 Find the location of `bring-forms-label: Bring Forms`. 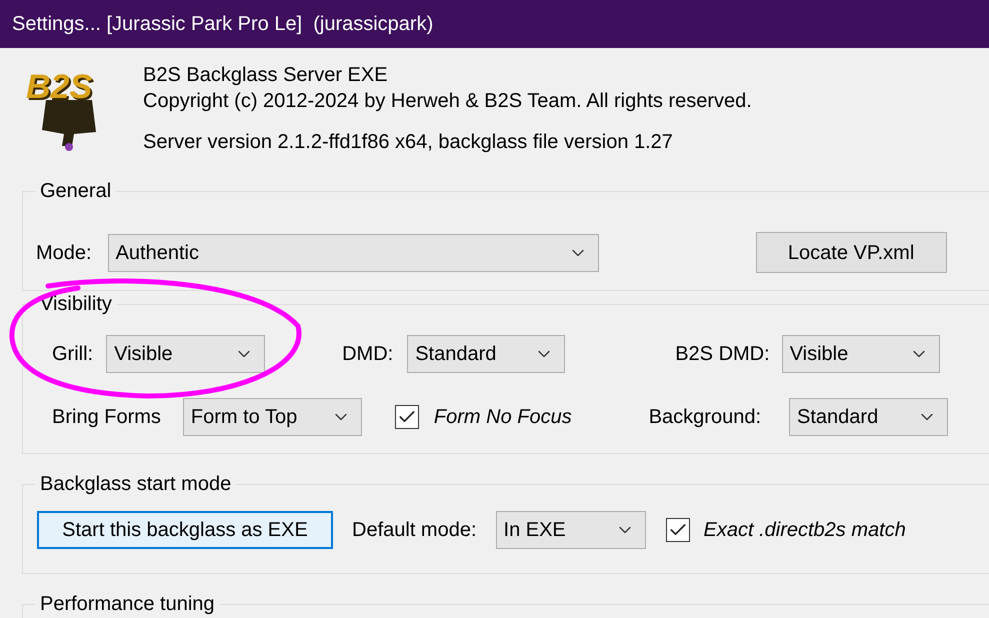

bring-forms-label: Bring Forms is located at coordinates (106, 417).